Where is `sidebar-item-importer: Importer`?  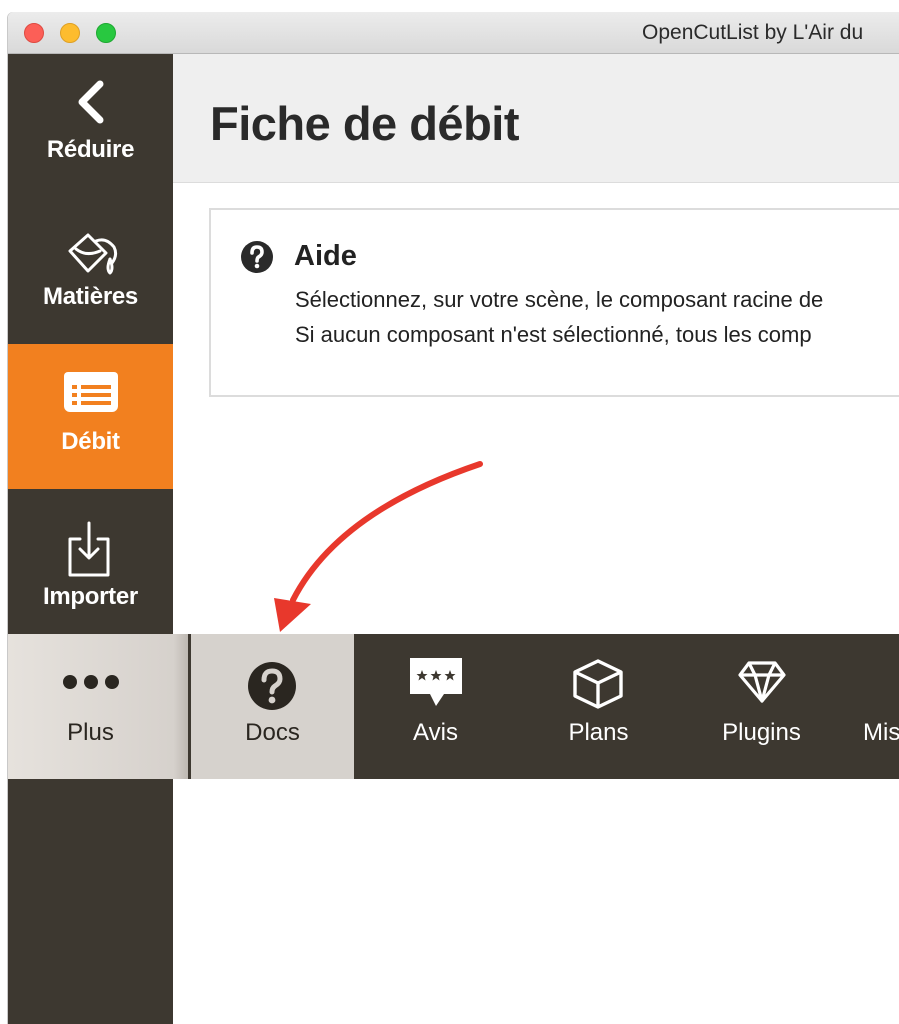
sidebar-item-importer: Importer is located at coordinates (90, 561).